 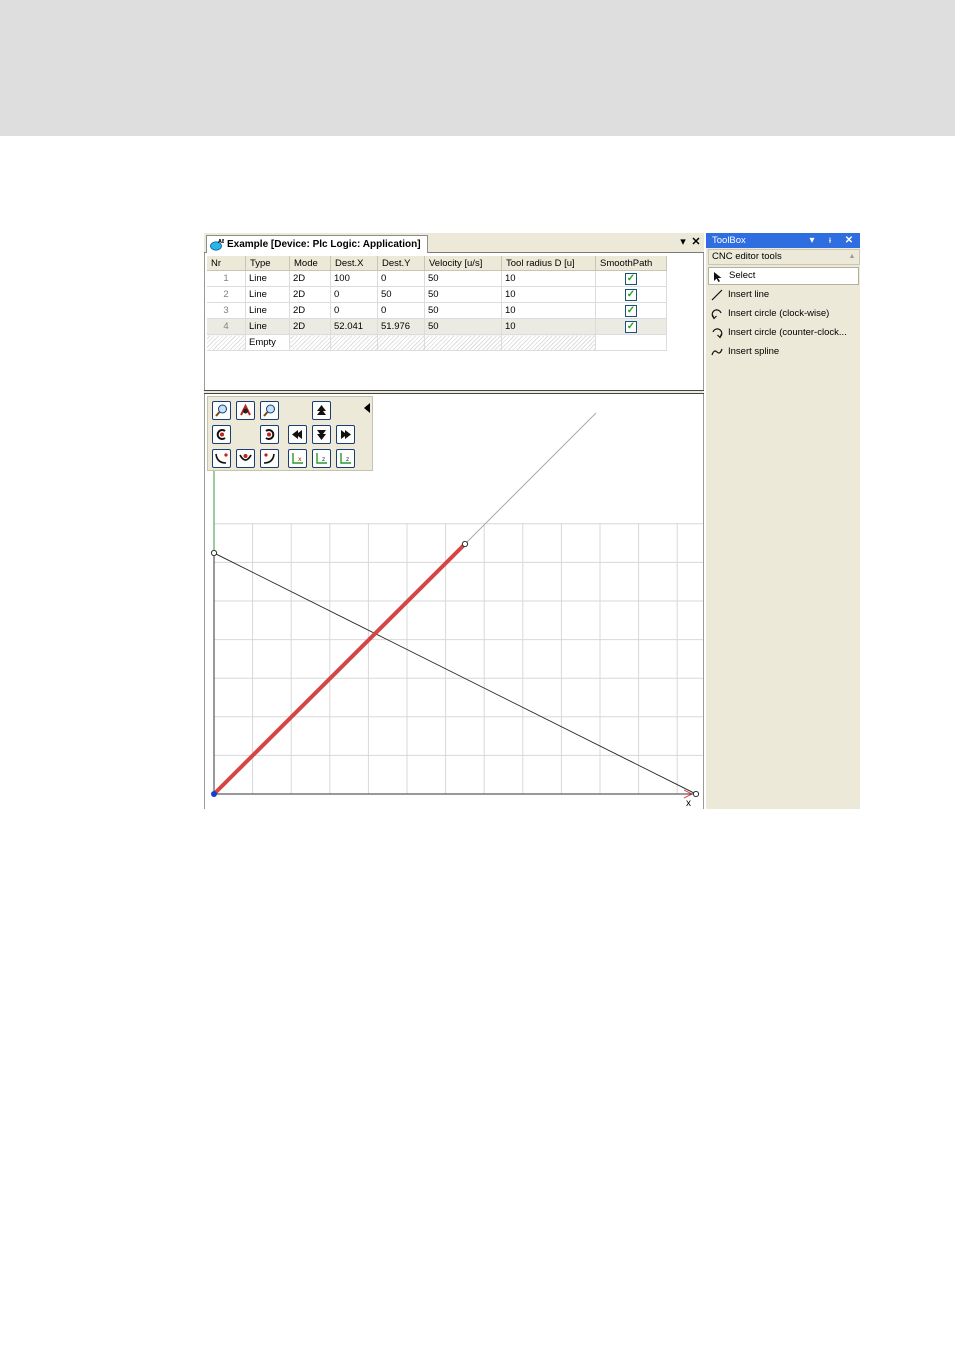 I want to click on cell-velocity, so click(x=463, y=342).